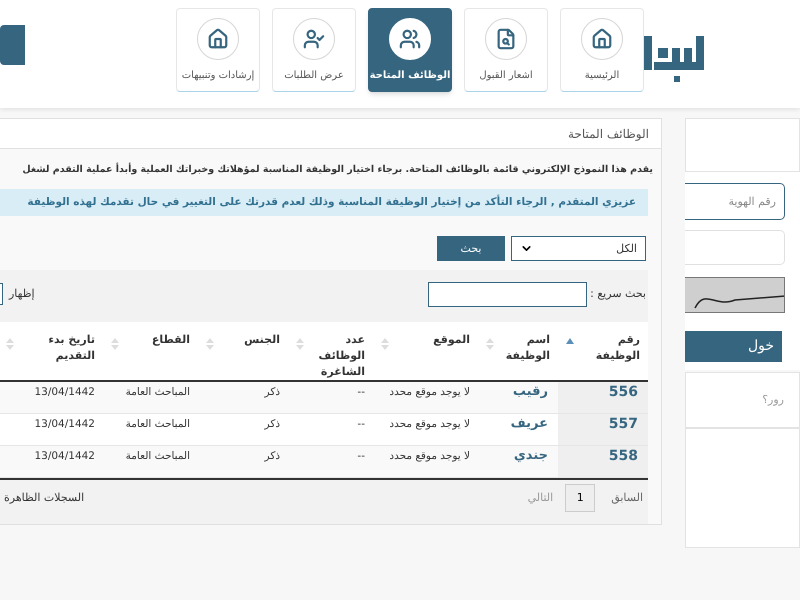  What do you see at coordinates (51, 352) in the screenshot?
I see `column-header: تاريخ بدء التقديم` at bounding box center [51, 352].